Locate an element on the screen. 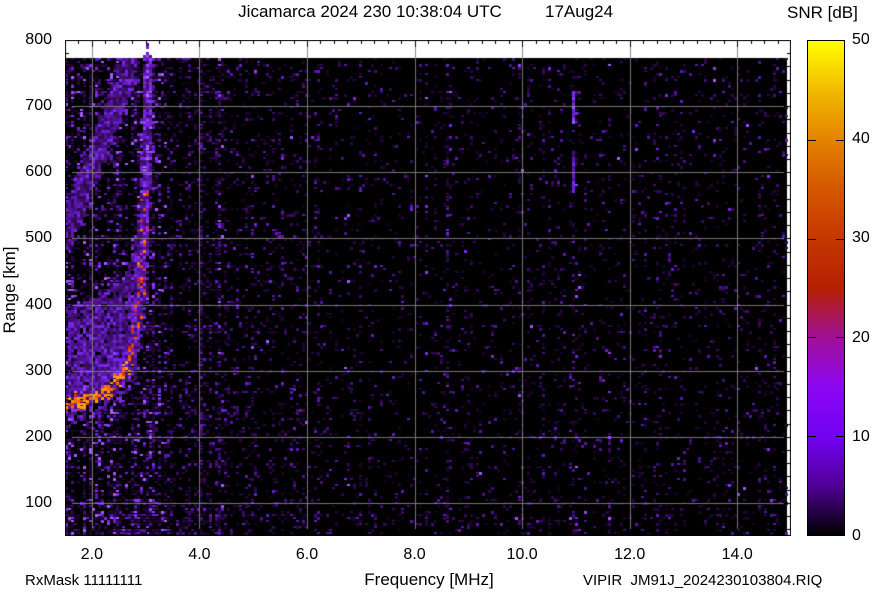 Image resolution: width=874 pixels, height=595 pixels. y-tick-label: 100 is located at coordinates (38, 502).